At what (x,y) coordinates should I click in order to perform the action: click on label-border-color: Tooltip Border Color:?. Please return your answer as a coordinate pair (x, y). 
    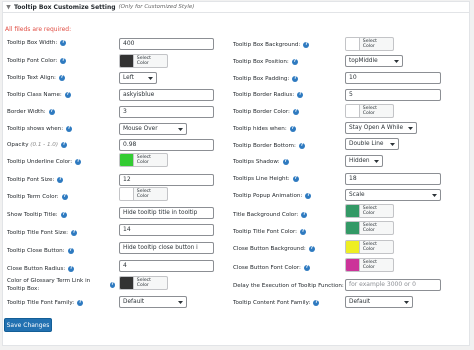
    Looking at the image, I should click on (266, 112).